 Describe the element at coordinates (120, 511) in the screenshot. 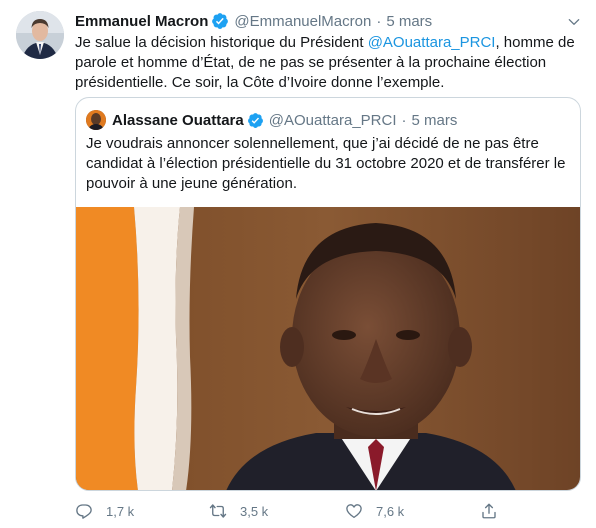

I see `reply-count: 1,7 k` at that location.